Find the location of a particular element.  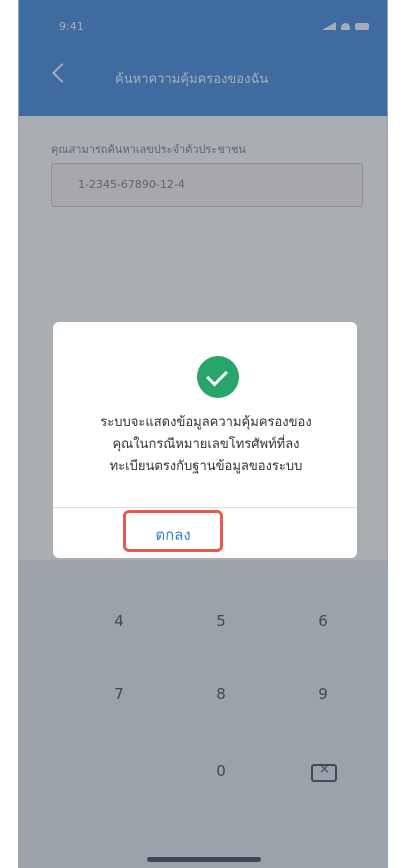

dialog-message-line: ระบบจะแสดงข้อมูลความคุ้มครองของ is located at coordinates (206, 422).